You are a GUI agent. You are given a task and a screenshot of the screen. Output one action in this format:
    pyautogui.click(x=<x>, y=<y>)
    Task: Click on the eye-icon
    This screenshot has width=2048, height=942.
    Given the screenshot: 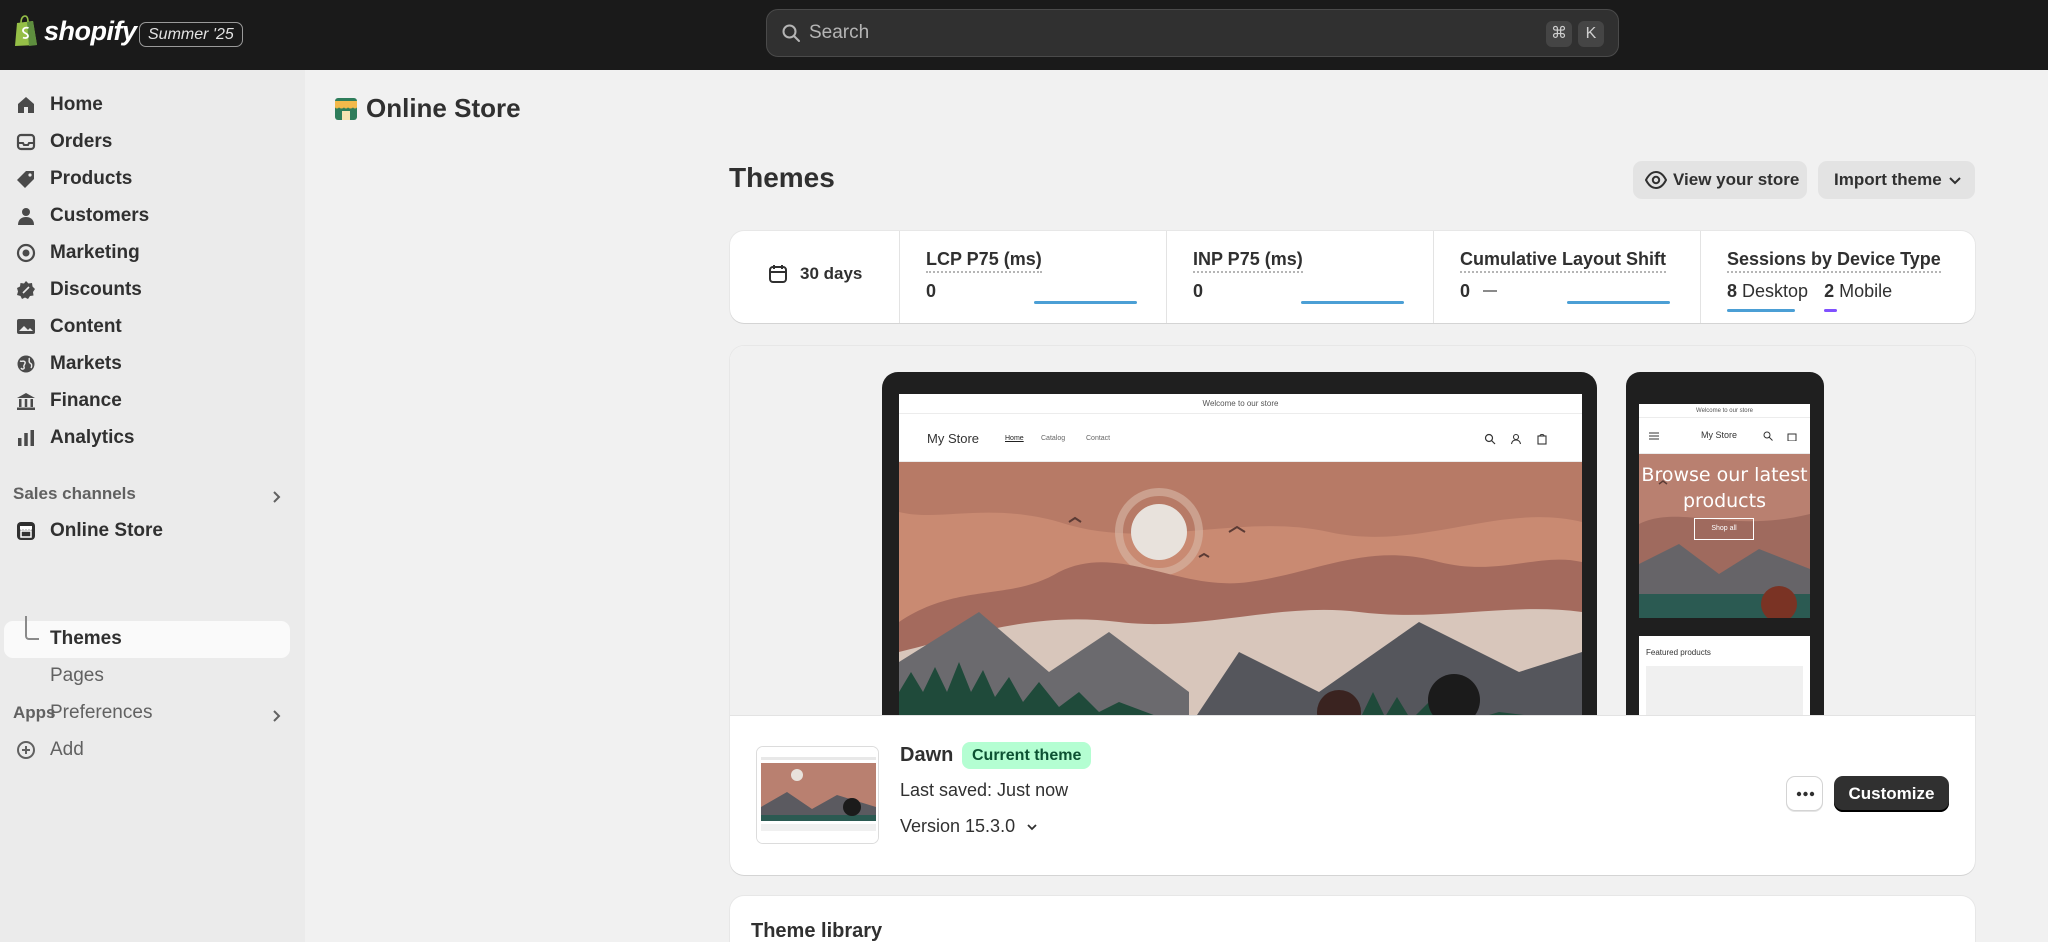 What is the action you would take?
    pyautogui.click(x=1656, y=180)
    